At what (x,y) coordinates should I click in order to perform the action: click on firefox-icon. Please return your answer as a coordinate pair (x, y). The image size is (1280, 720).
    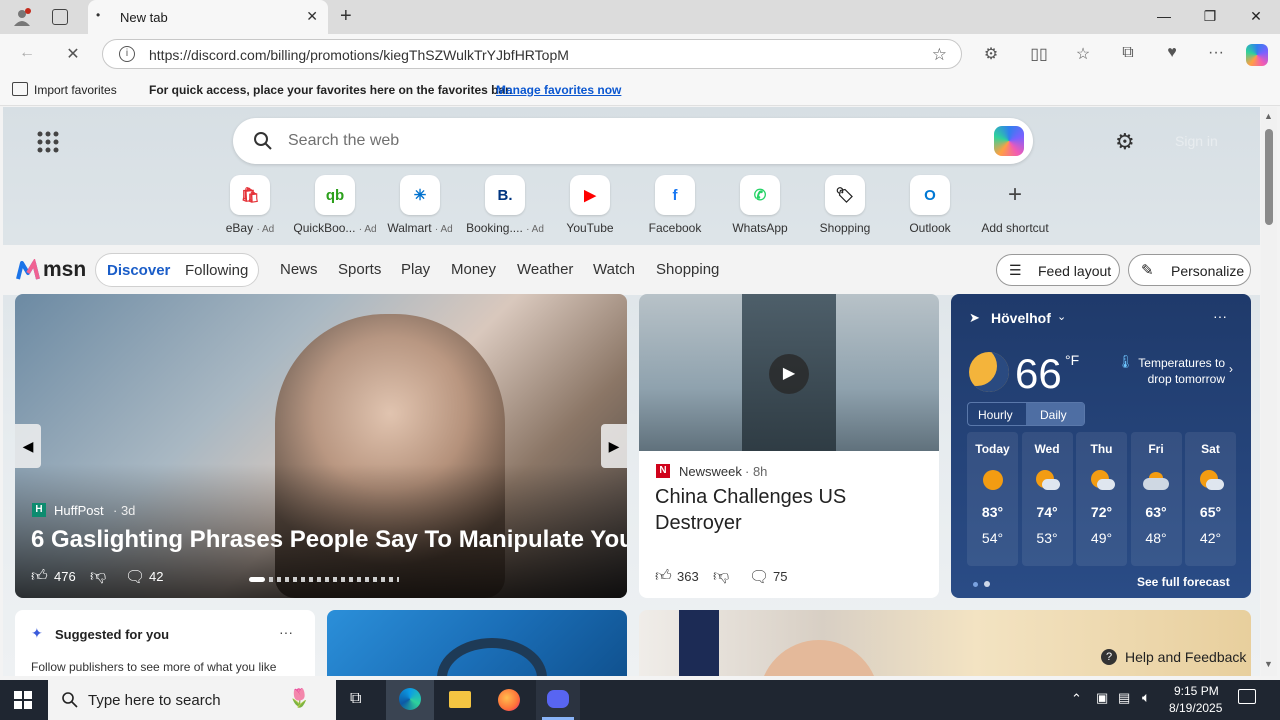
    Looking at the image, I should click on (509, 700).